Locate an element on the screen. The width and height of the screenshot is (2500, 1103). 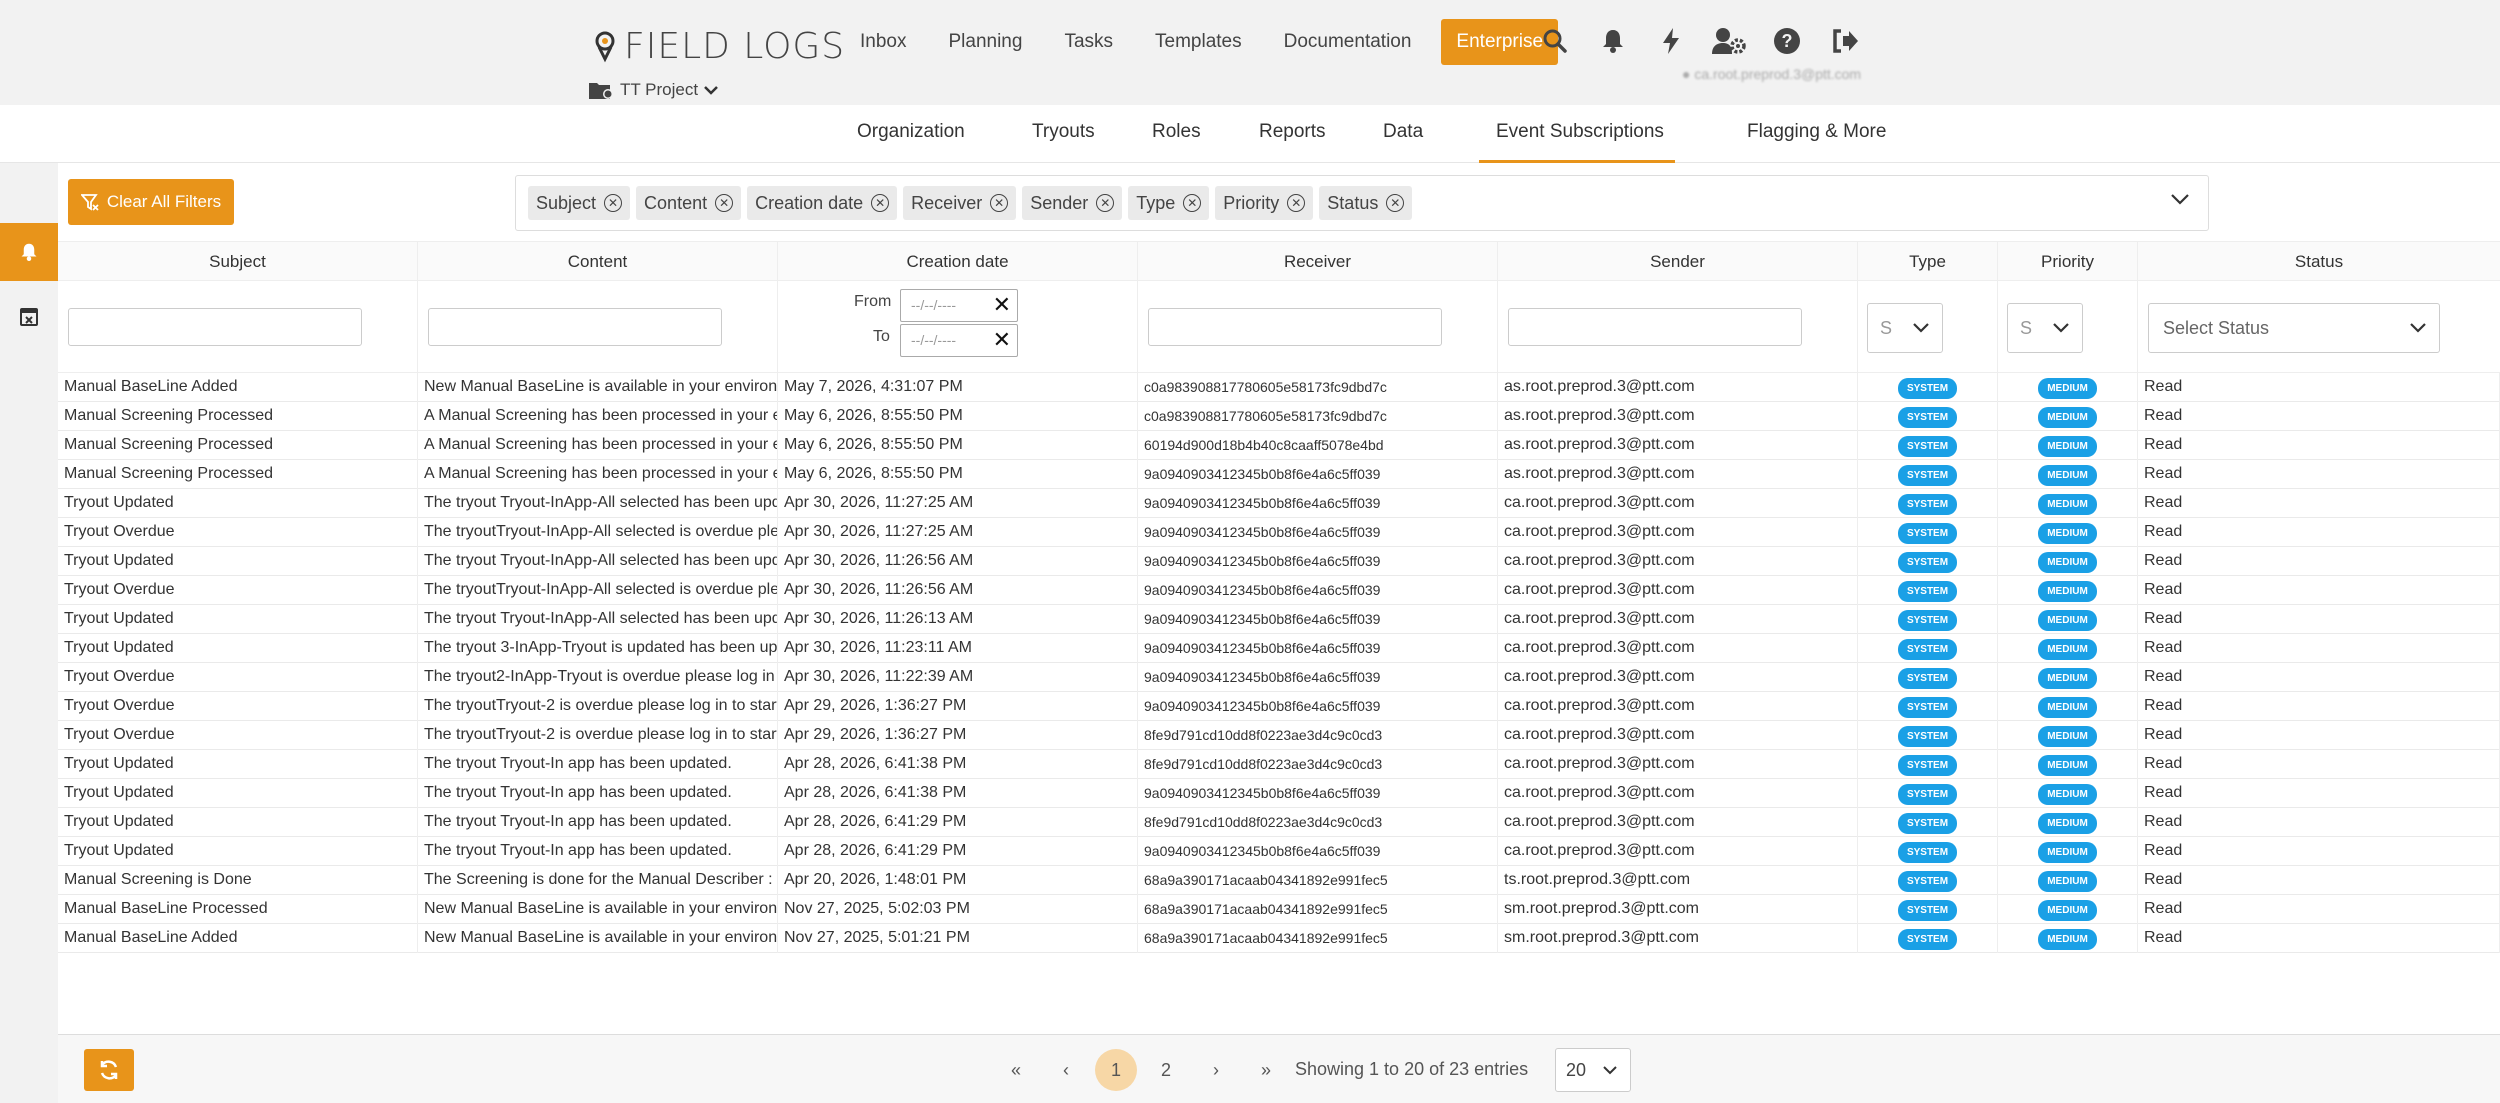
filter-chip-priority: Priority ✕ is located at coordinates (1264, 203).